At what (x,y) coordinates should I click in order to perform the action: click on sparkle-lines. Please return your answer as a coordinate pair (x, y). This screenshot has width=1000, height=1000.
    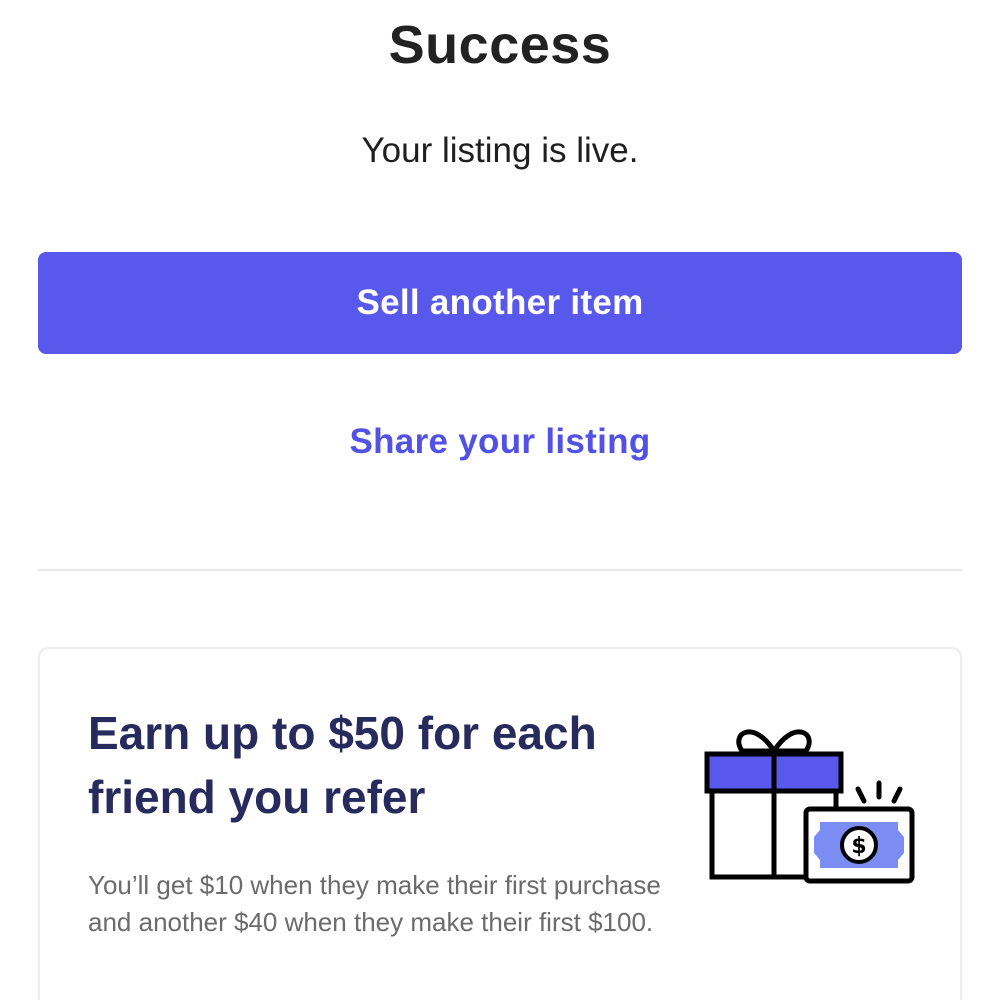
    Looking at the image, I should click on (879, 792).